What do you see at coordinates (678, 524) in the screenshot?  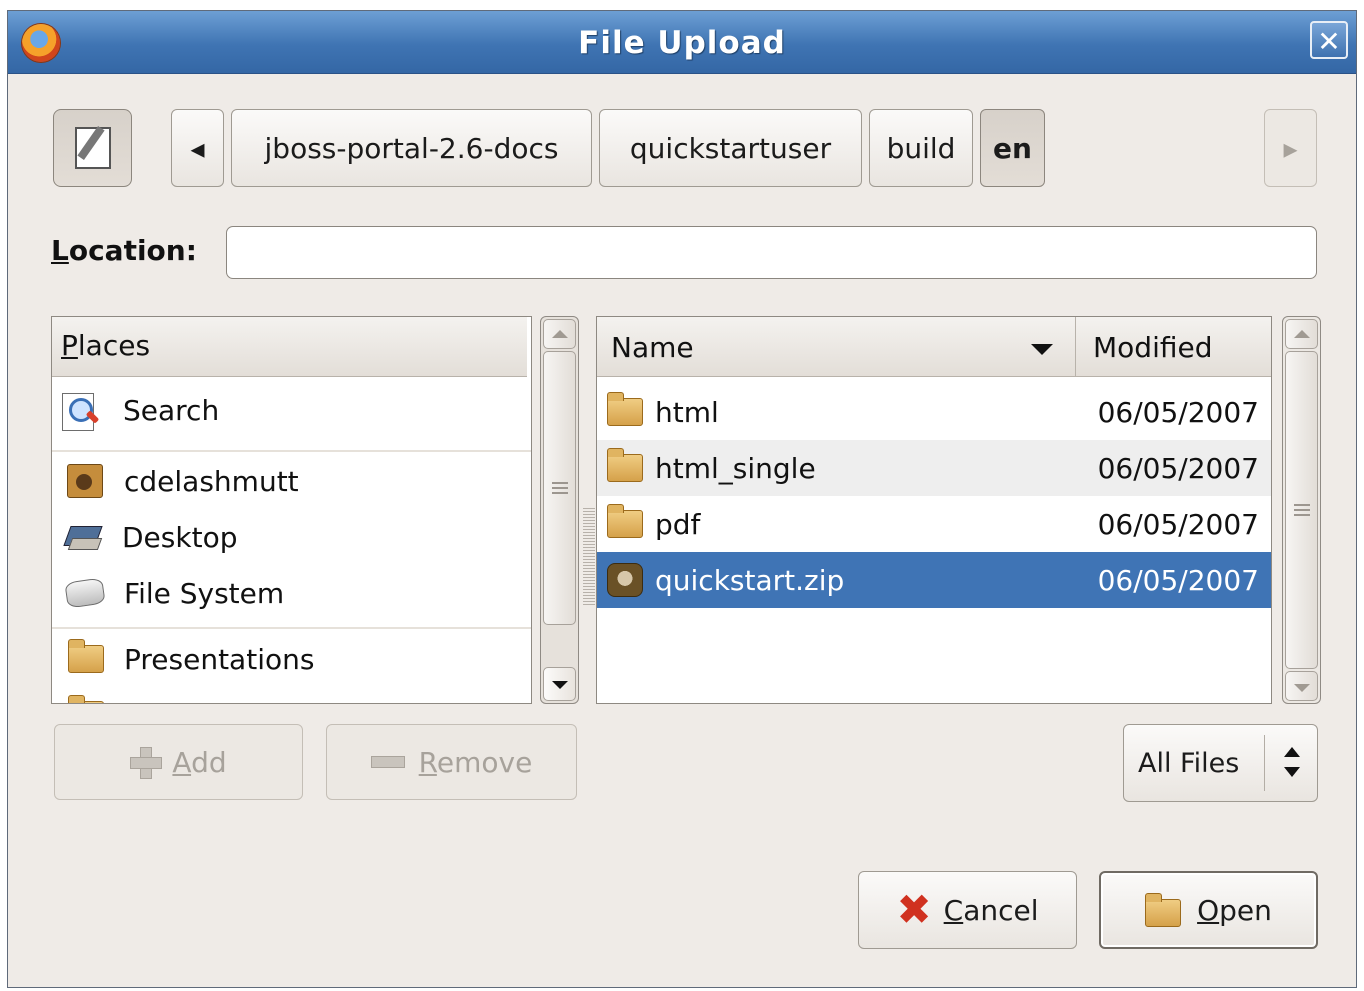 I see `file-name: pdf` at bounding box center [678, 524].